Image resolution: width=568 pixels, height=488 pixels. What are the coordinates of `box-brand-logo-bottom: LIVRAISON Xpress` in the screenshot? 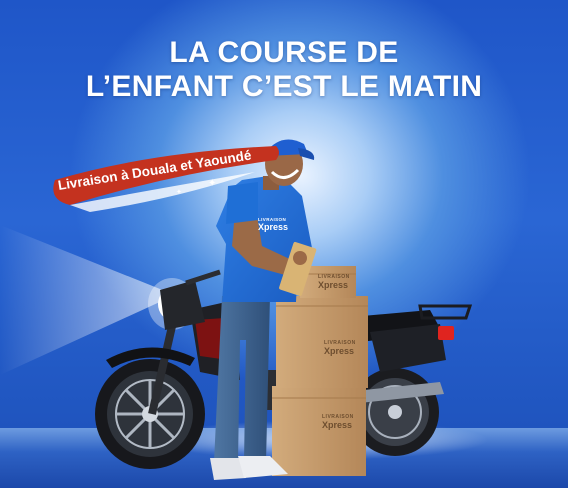 It's located at (338, 422).